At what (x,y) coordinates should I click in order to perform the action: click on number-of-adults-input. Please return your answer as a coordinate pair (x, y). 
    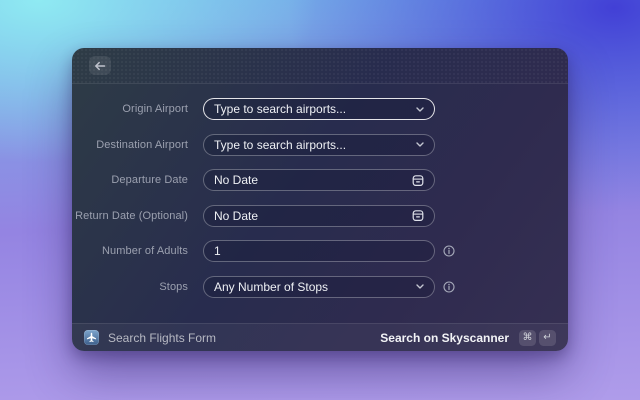
    Looking at the image, I should click on (319, 251).